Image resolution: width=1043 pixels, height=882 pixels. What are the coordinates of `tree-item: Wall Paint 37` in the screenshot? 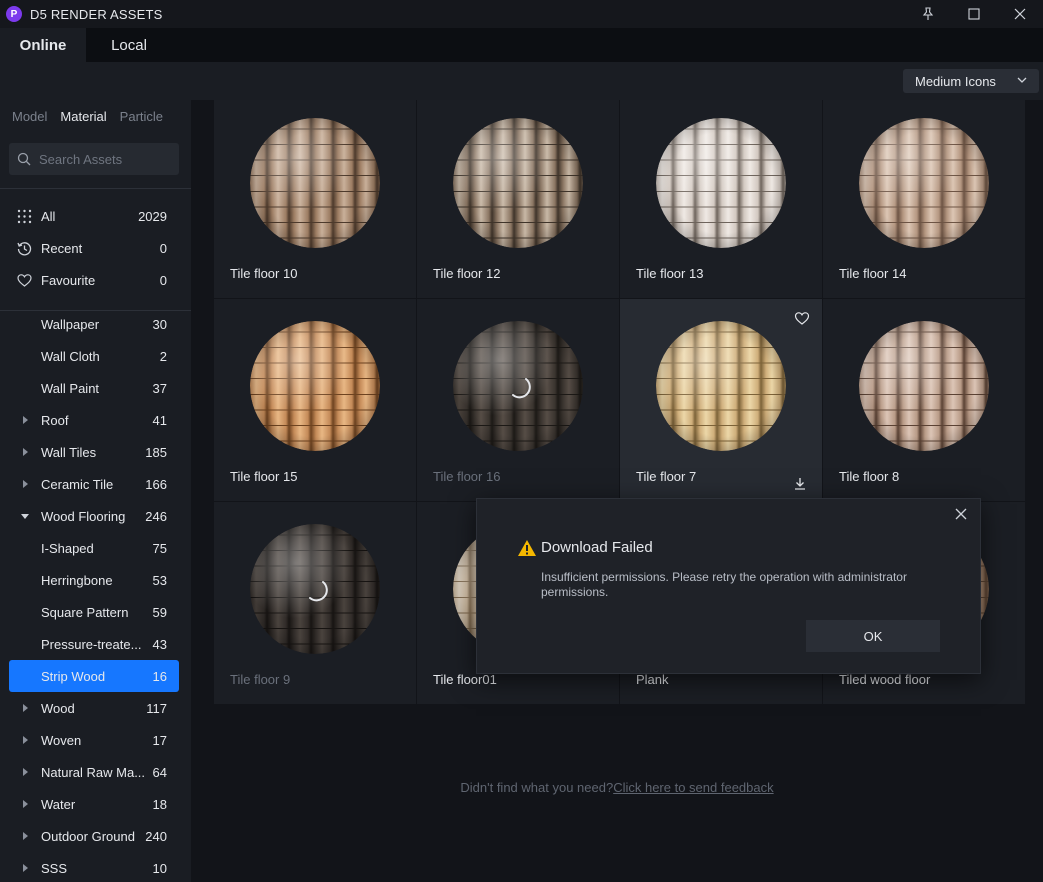 It's located at (95, 388).